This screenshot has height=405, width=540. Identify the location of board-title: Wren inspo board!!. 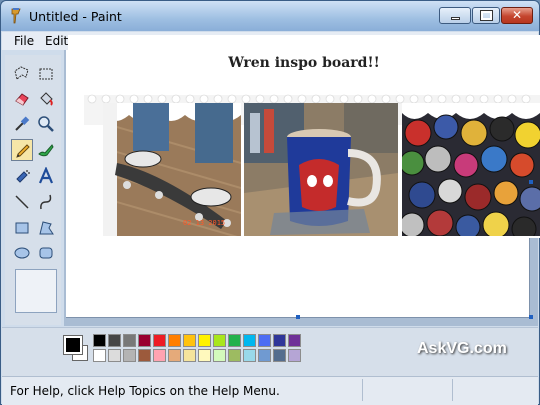
(304, 63).